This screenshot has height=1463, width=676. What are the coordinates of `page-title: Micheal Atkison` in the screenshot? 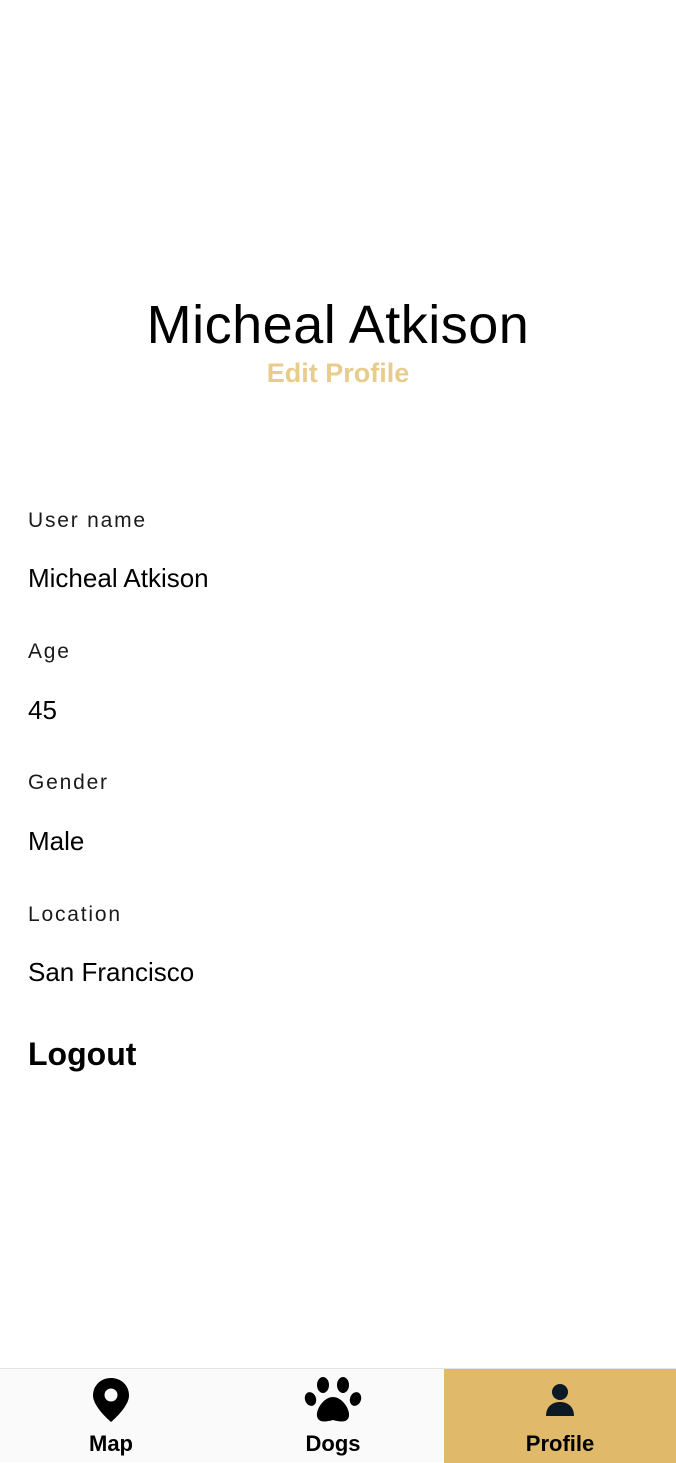 It's located at (338, 325).